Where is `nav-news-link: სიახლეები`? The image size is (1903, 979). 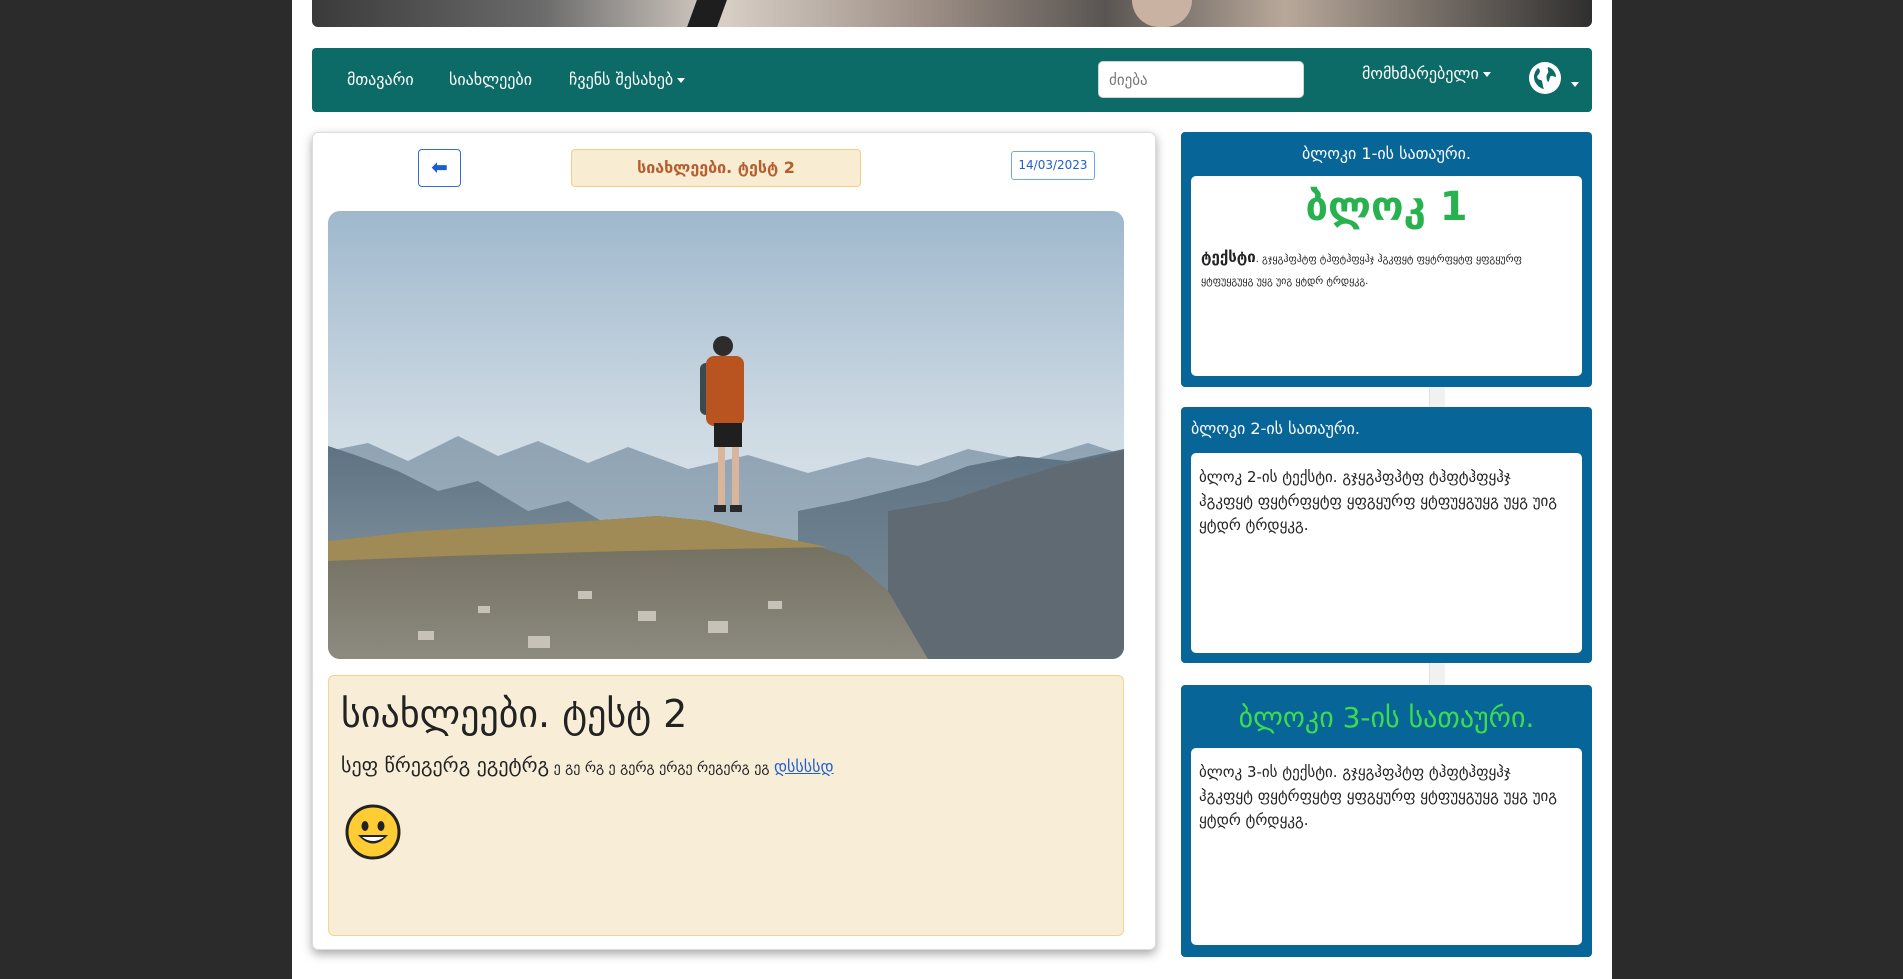
nav-news-link: სიახლეები is located at coordinates (490, 79).